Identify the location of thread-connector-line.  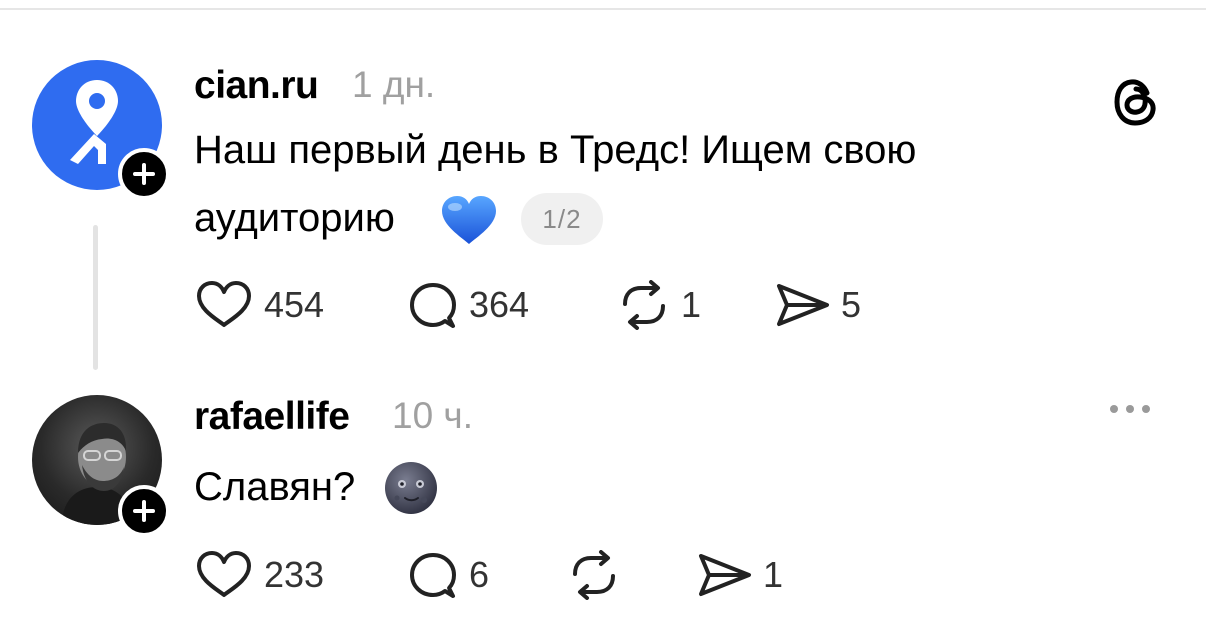
(95, 297).